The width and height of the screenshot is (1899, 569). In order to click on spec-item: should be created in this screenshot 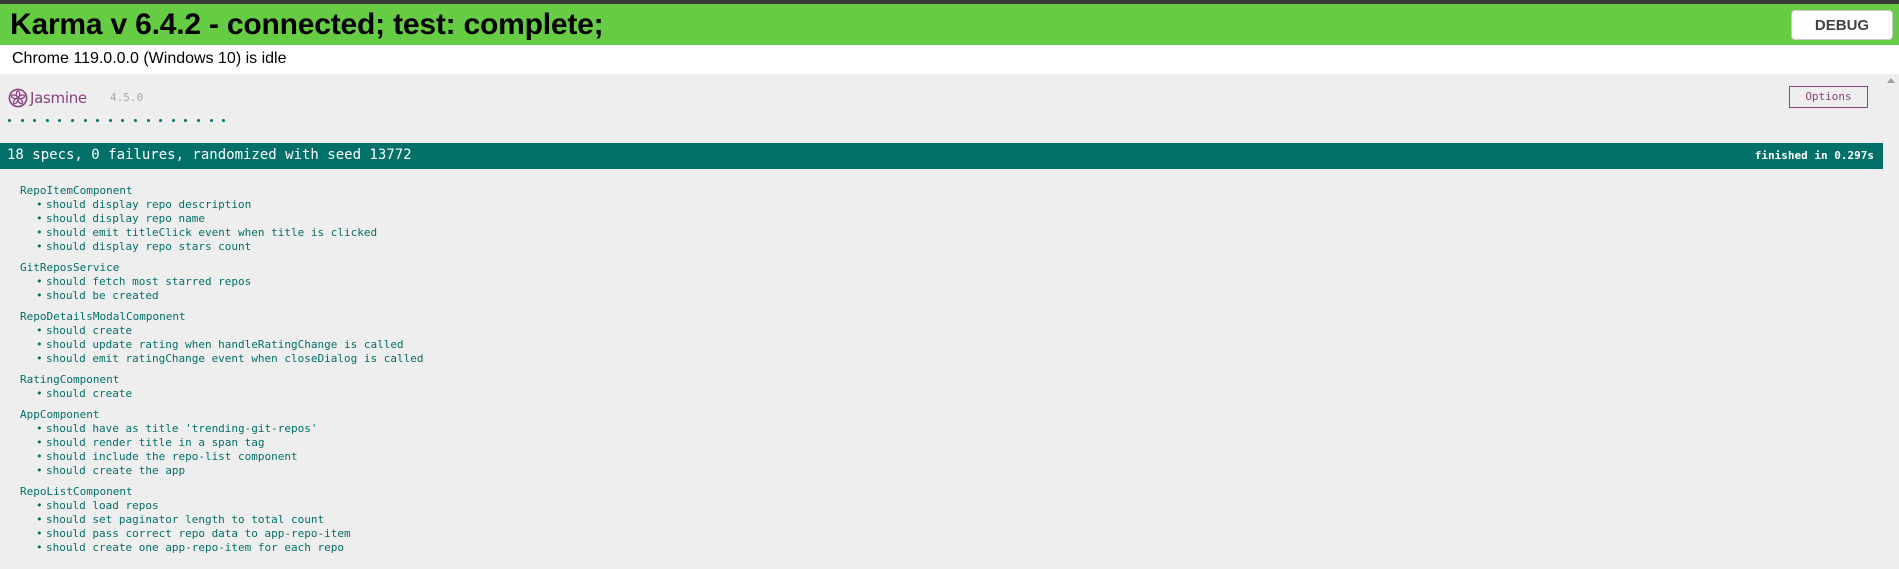, I will do `click(222, 296)`.